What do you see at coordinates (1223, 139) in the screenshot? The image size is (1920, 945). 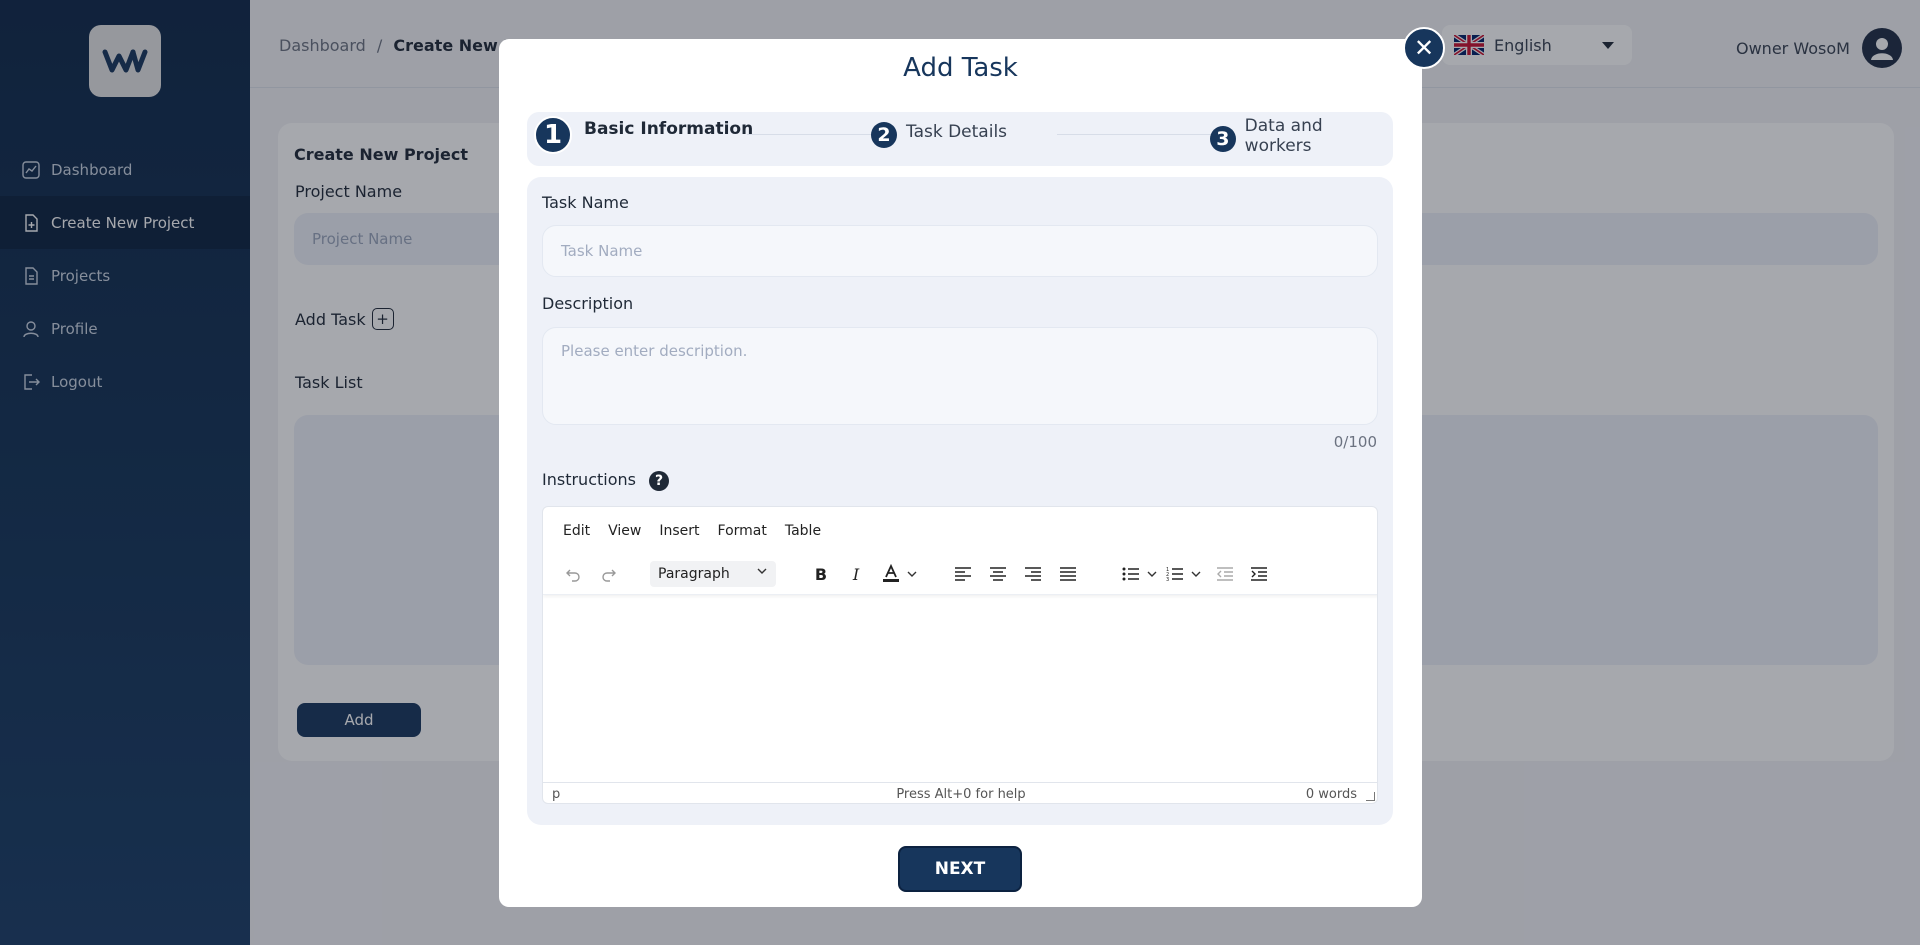 I see `step-number: 3` at bounding box center [1223, 139].